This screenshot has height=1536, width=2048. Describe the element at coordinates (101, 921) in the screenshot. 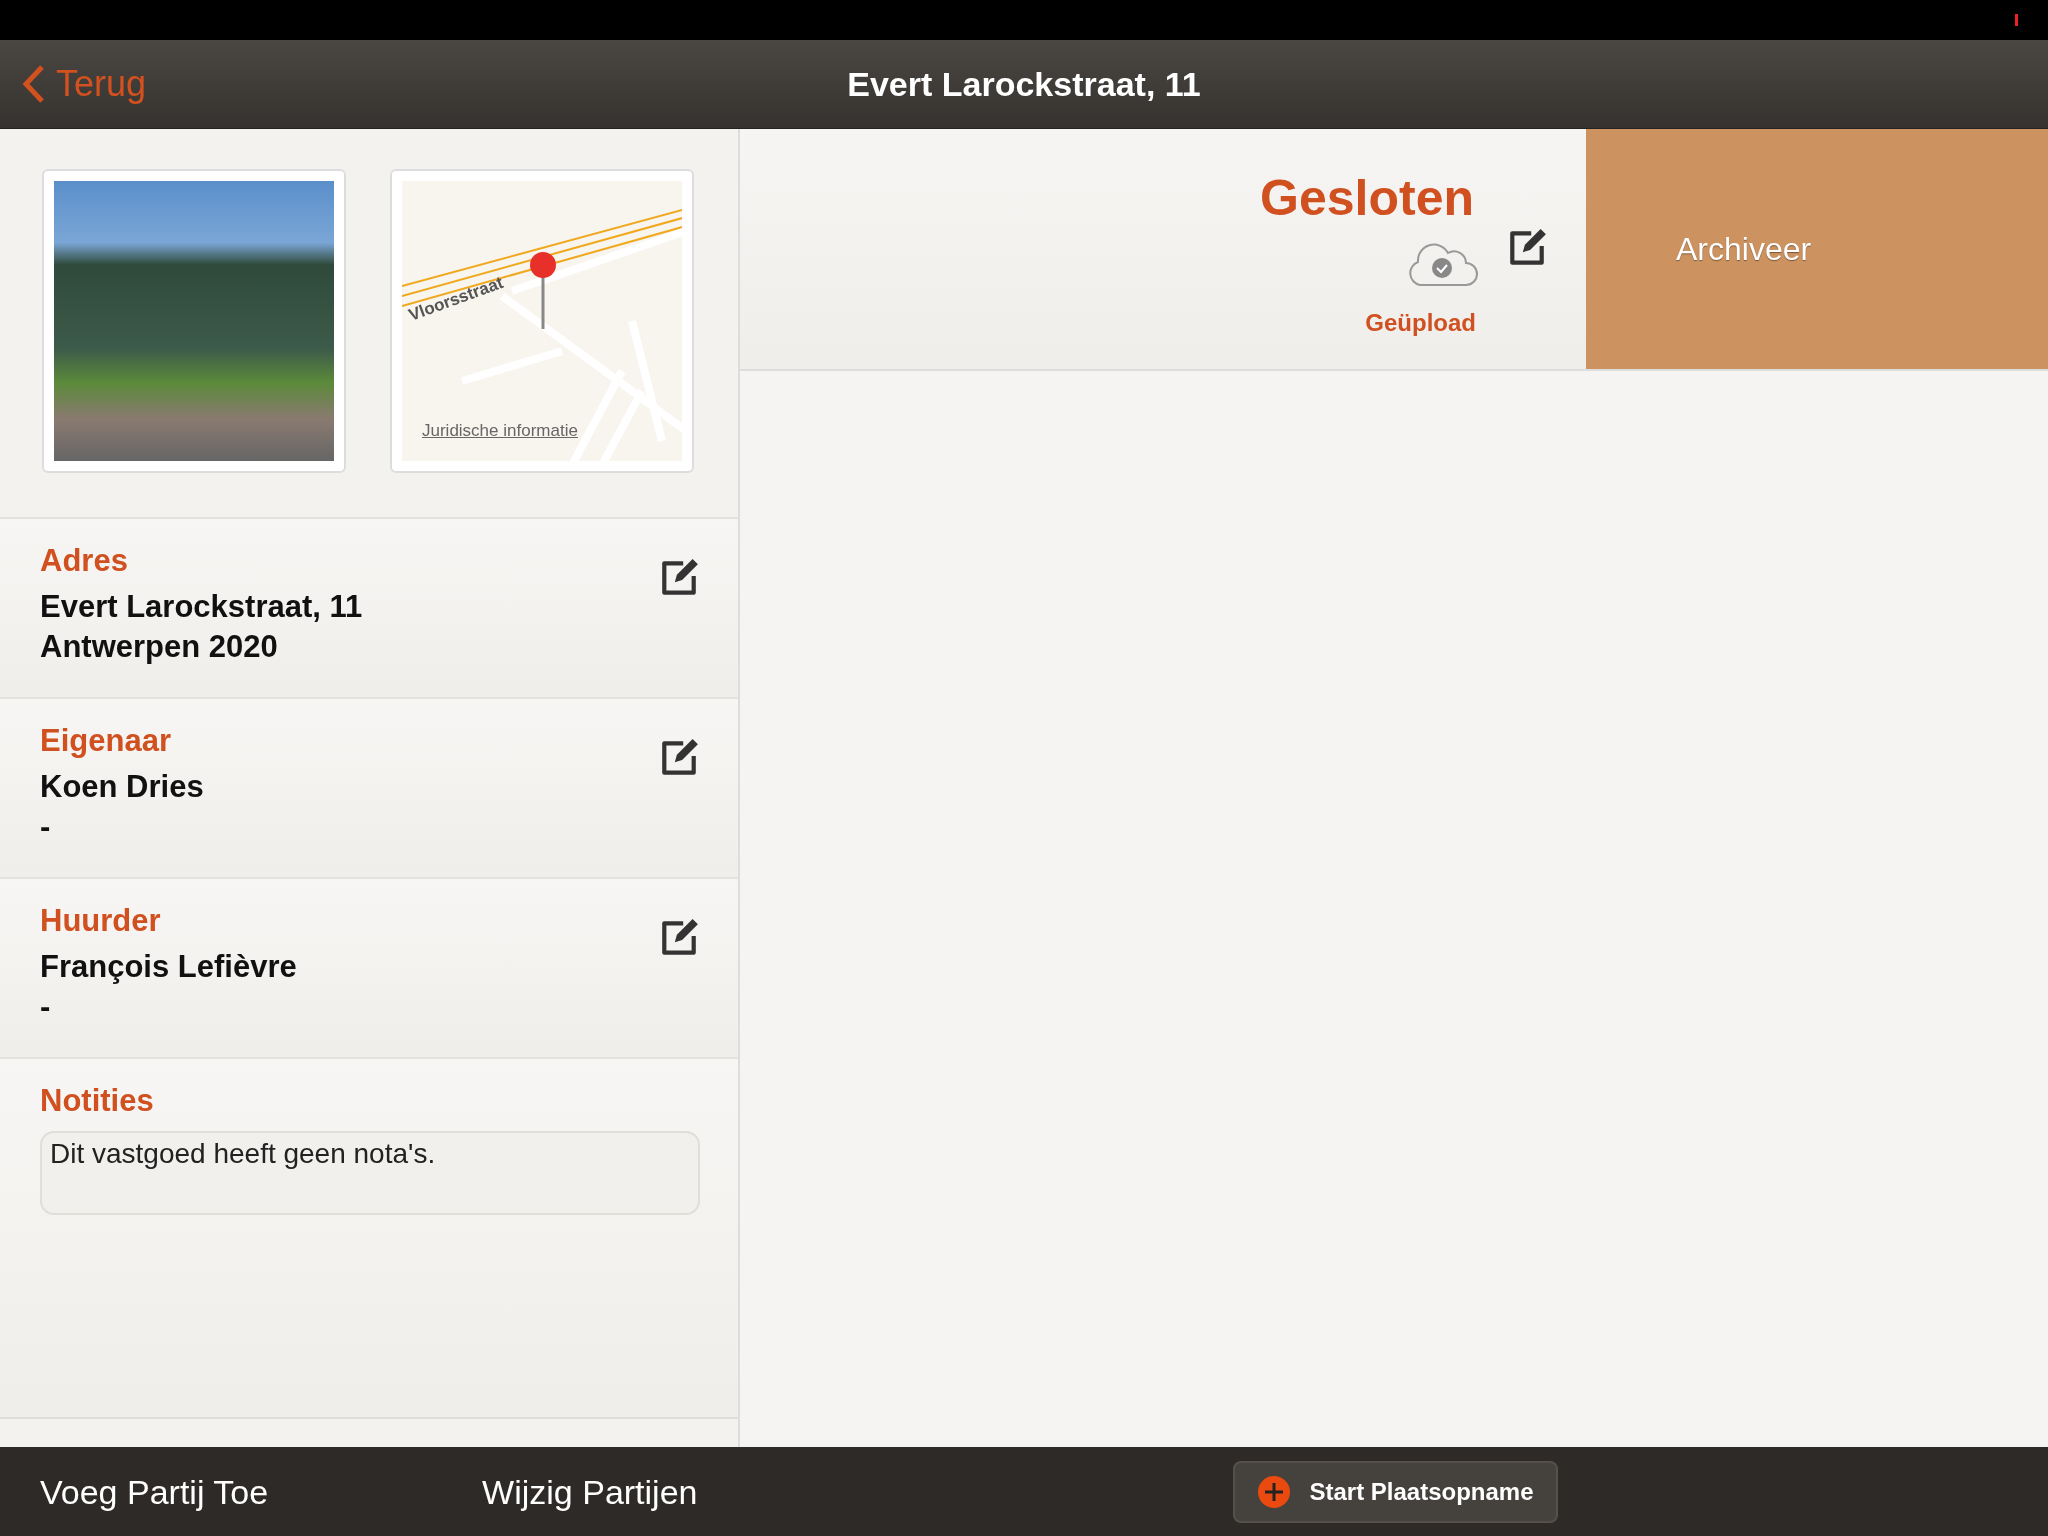

I see `section-label: Huurder` at that location.